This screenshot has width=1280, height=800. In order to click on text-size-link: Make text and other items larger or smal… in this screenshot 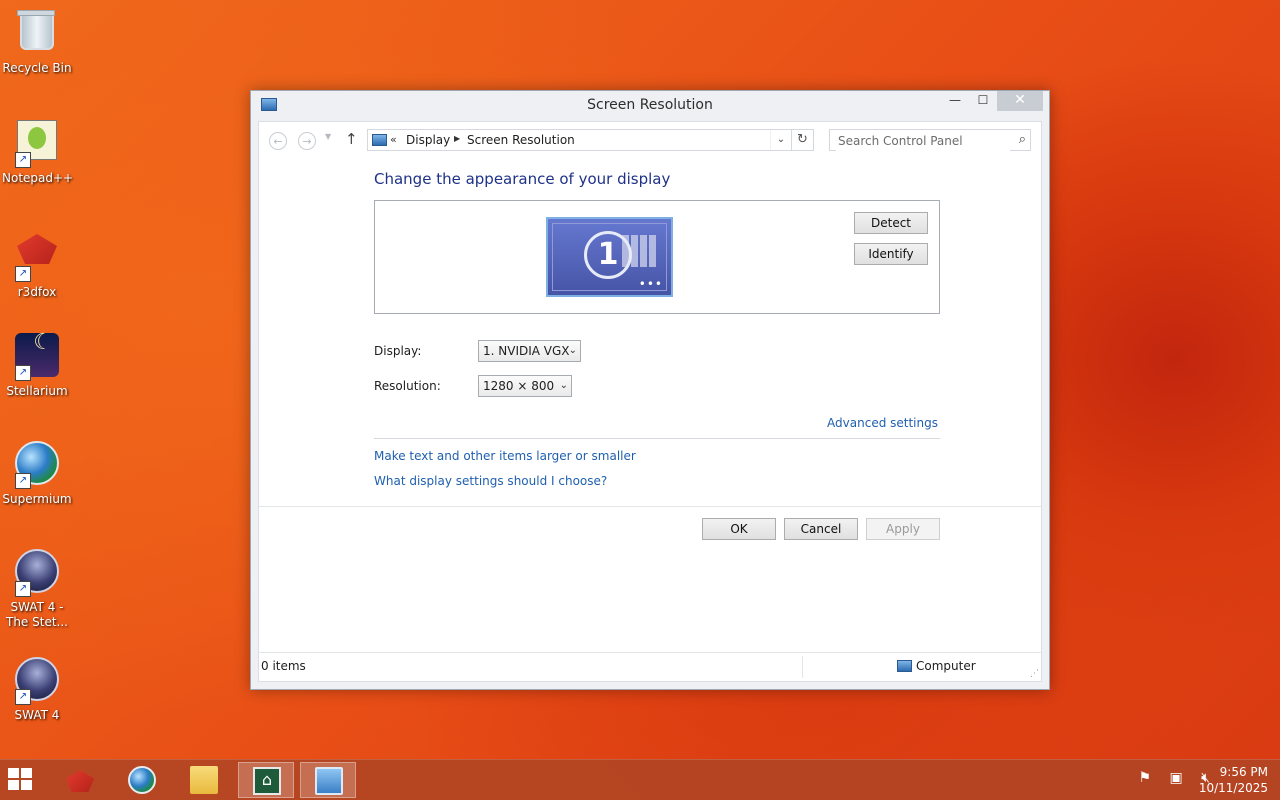, I will do `click(505, 456)`.